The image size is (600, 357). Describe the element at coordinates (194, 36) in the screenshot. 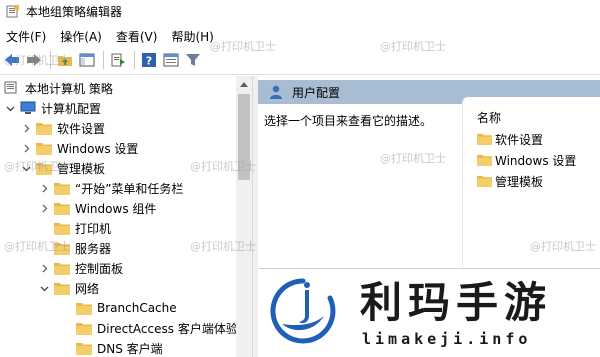

I see `menu-help: 帮助(H)` at that location.